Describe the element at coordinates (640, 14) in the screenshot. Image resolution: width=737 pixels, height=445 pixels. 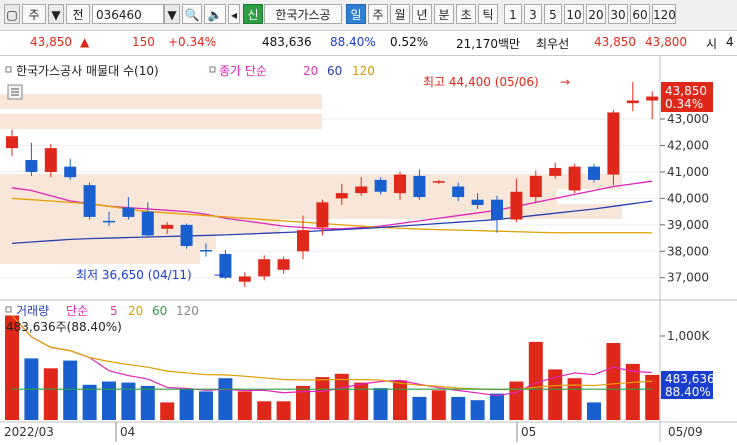
I see `interval-tab-60: 60` at that location.